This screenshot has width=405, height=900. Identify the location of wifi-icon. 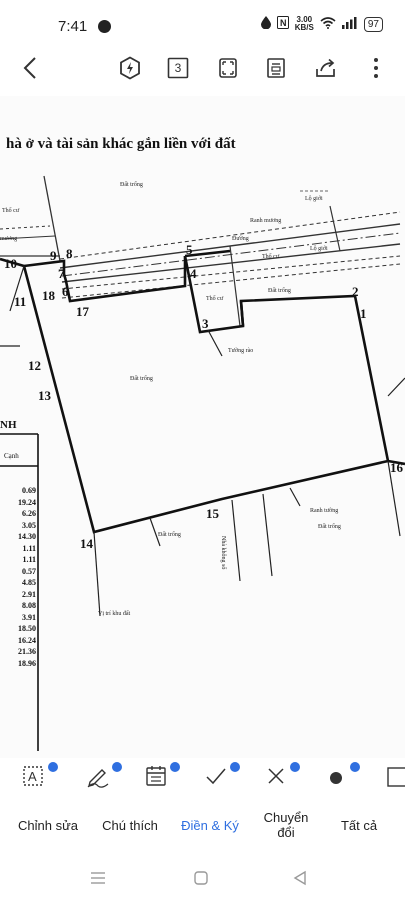
(328, 24).